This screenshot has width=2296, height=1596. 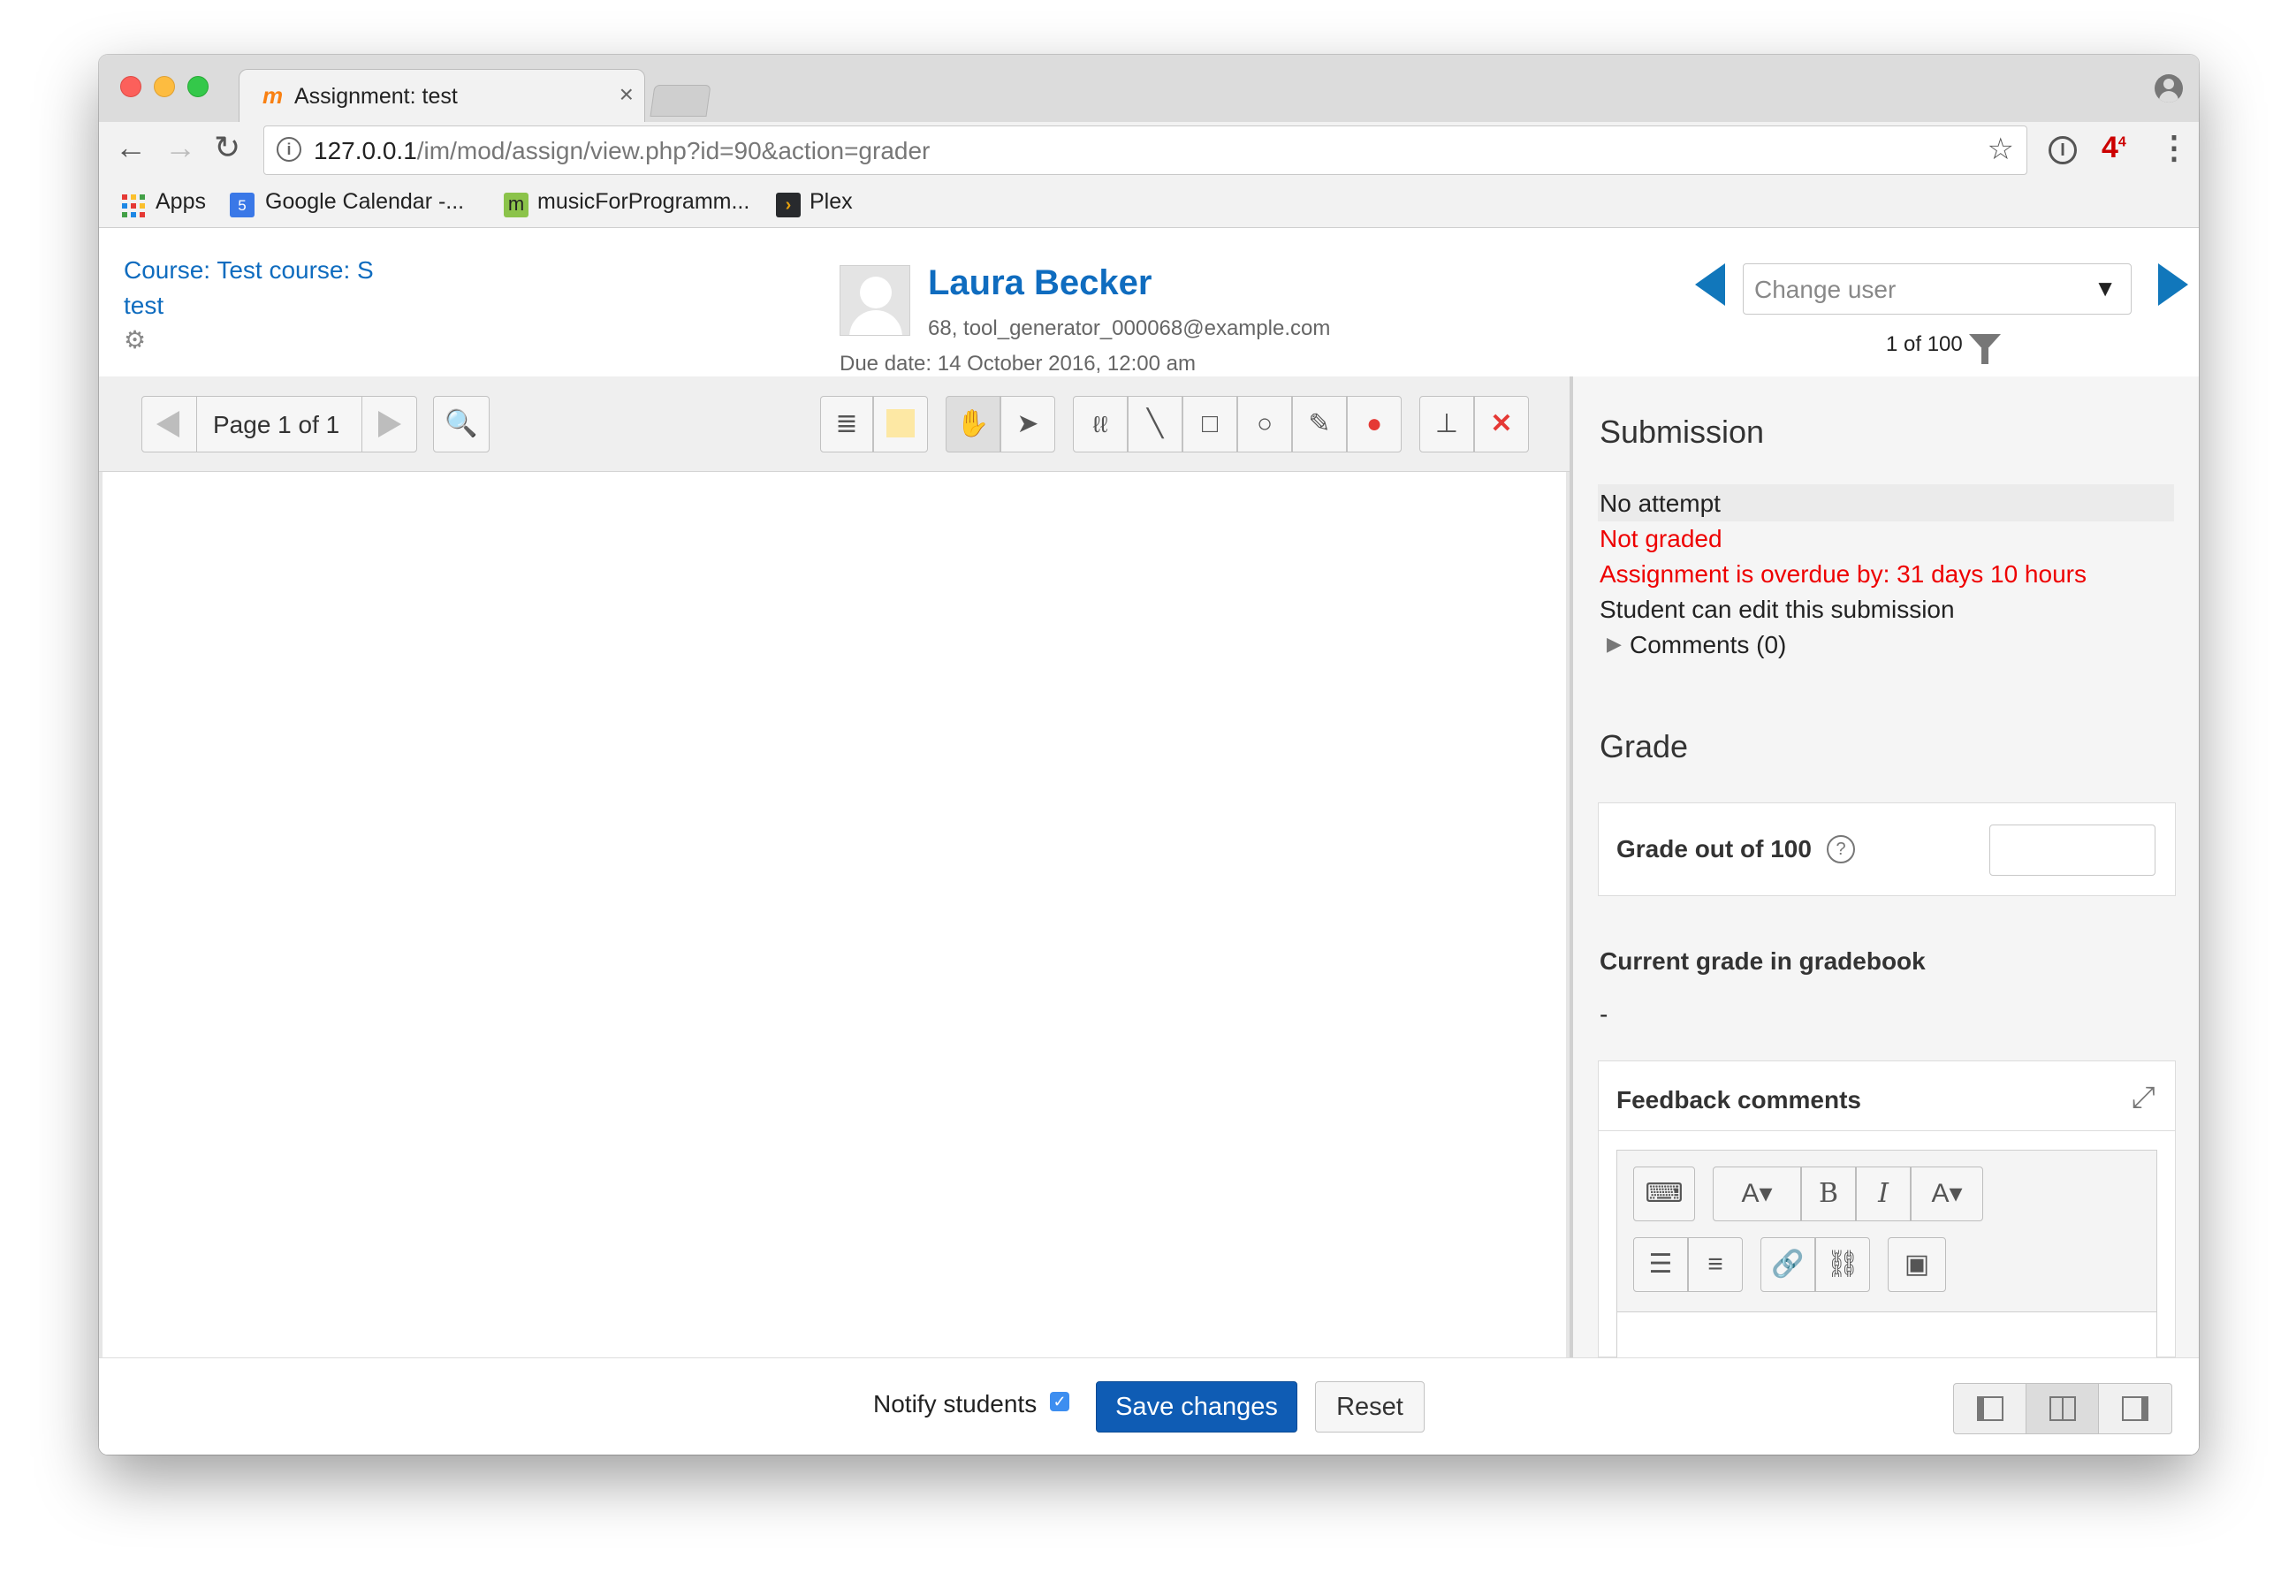 What do you see at coordinates (1738, 1099) in the screenshot?
I see `feedback-comments-label: Feedback comments` at bounding box center [1738, 1099].